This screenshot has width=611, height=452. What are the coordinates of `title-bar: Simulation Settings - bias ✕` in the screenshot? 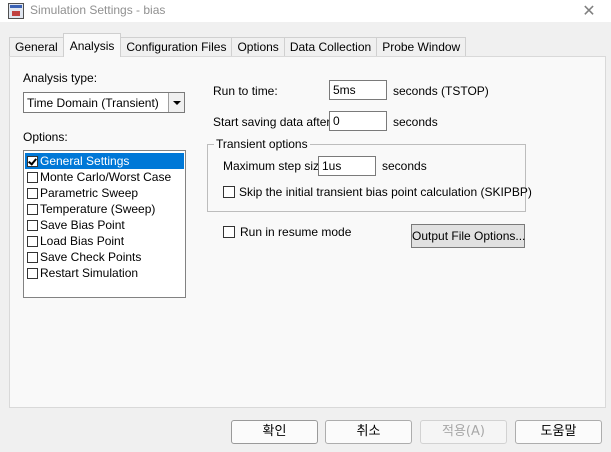 It's located at (305, 11).